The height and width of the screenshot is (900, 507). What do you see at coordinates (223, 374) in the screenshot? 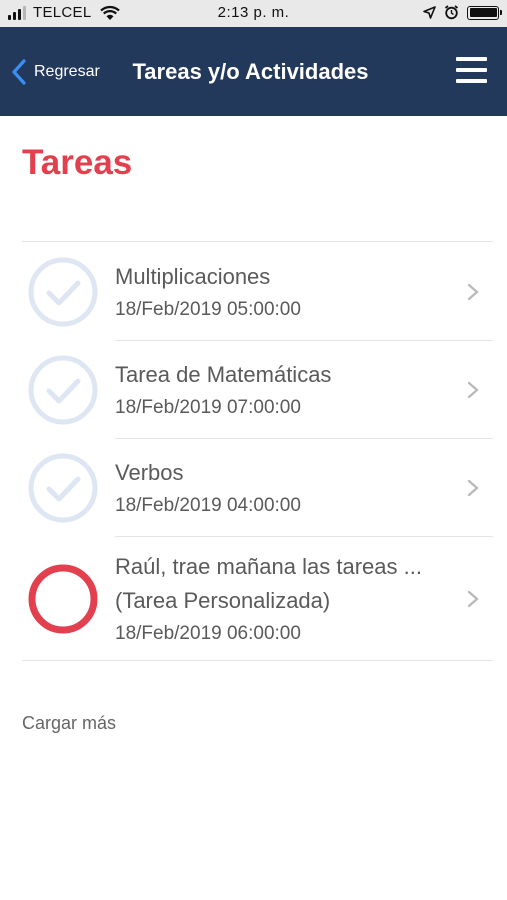
I see `task-title: Tarea de Matemáticas` at bounding box center [223, 374].